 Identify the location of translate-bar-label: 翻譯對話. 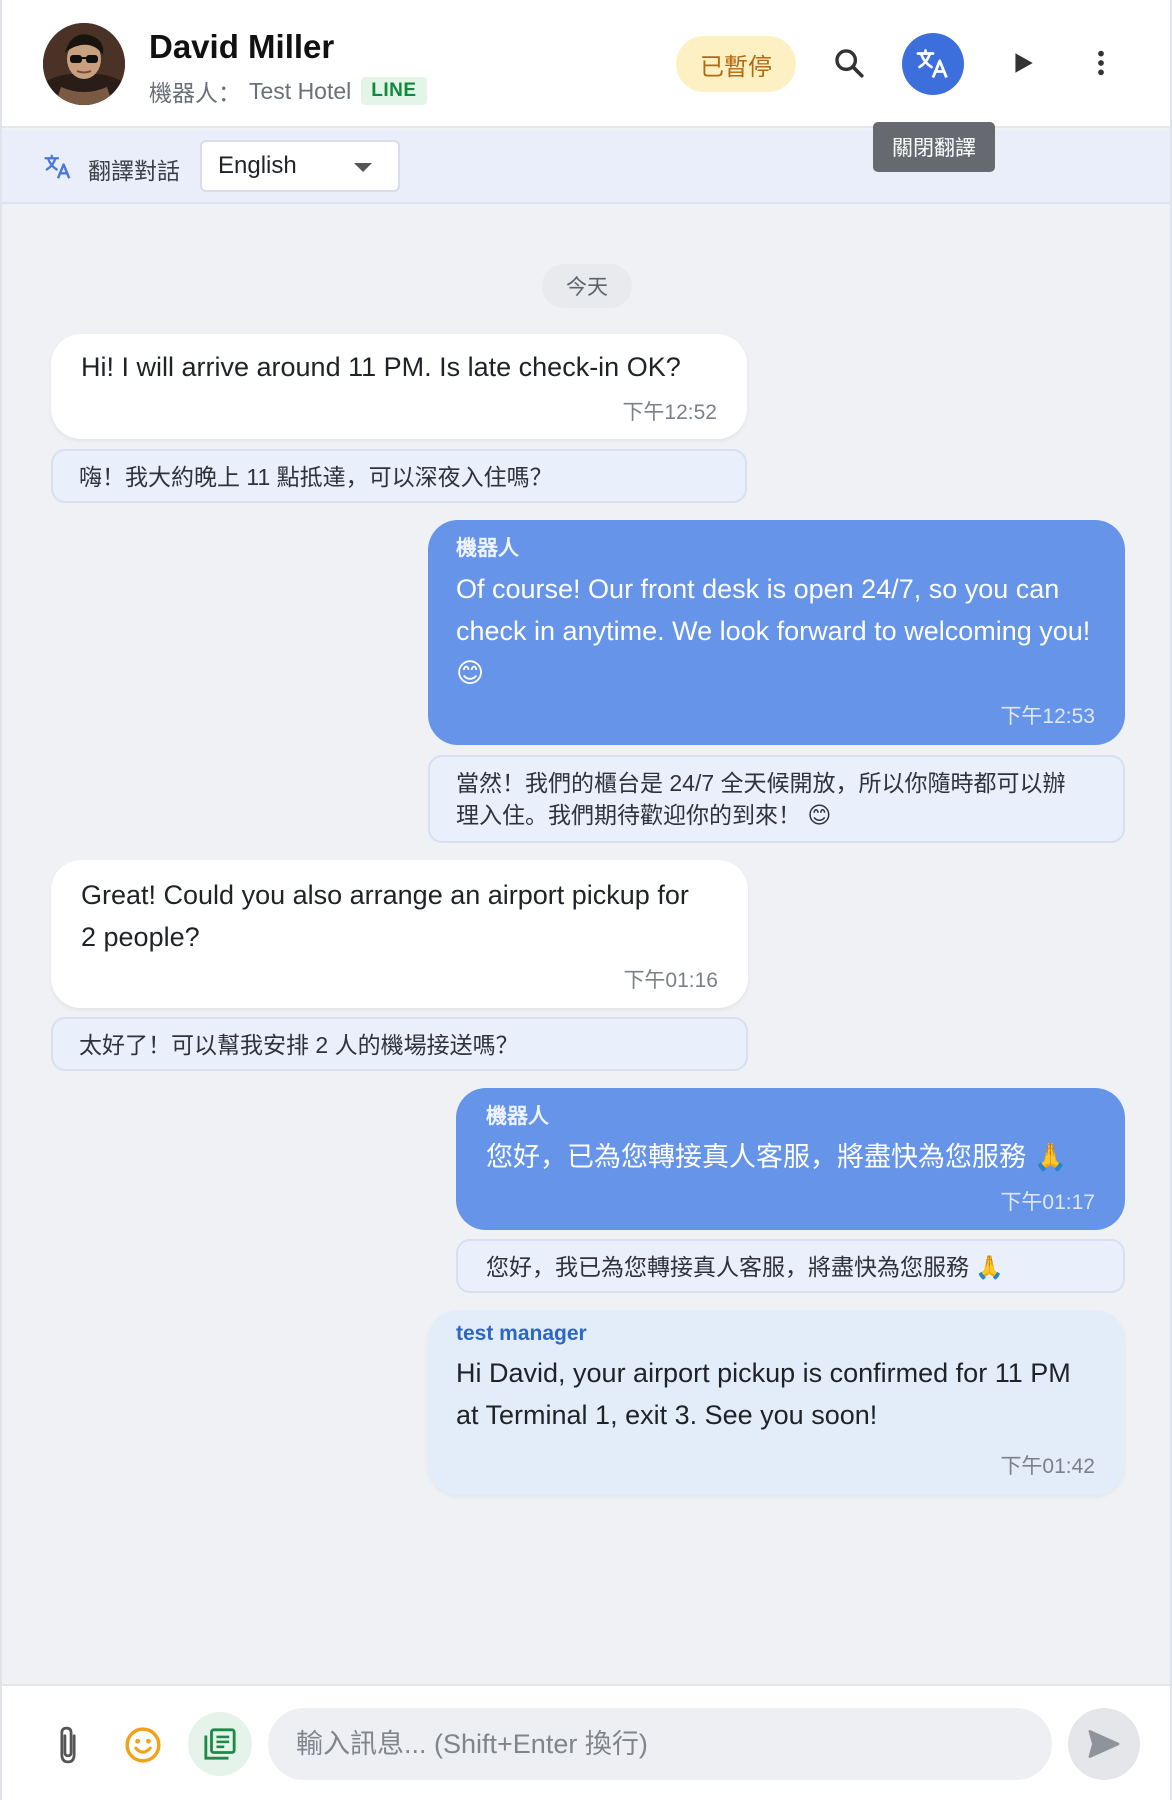
(134, 171).